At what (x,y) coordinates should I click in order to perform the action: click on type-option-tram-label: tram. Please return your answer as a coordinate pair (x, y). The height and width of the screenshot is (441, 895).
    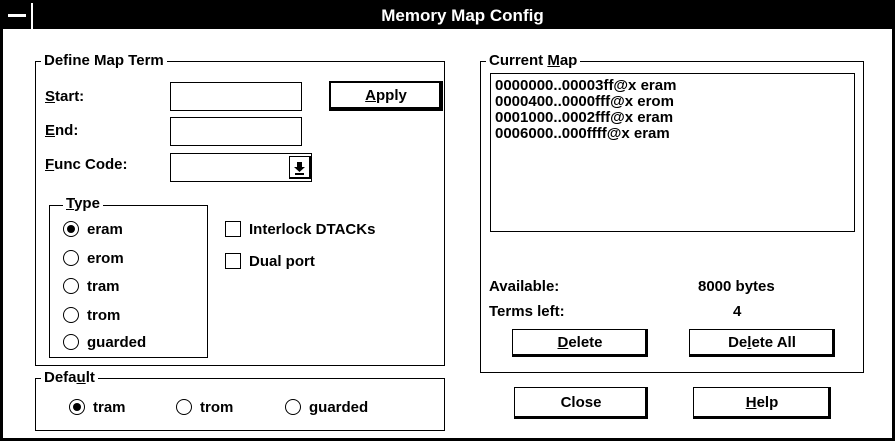
    Looking at the image, I should click on (103, 286).